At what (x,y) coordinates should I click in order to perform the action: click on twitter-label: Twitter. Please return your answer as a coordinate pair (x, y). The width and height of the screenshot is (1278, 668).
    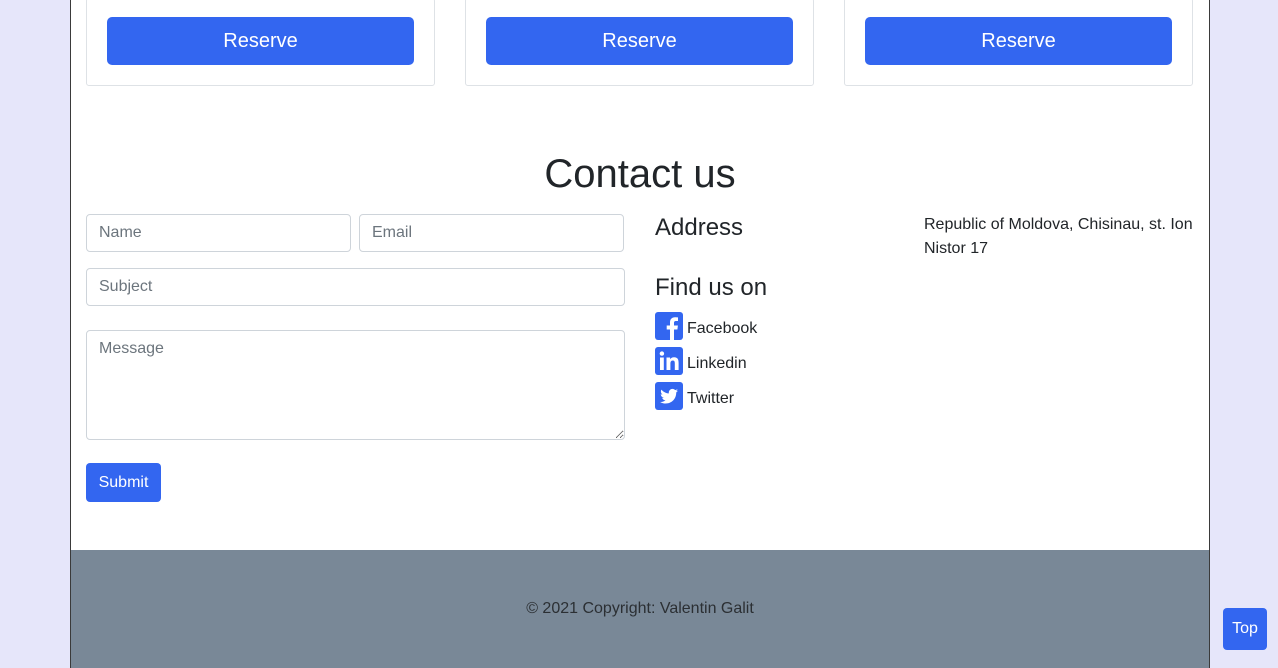
    Looking at the image, I should click on (711, 398).